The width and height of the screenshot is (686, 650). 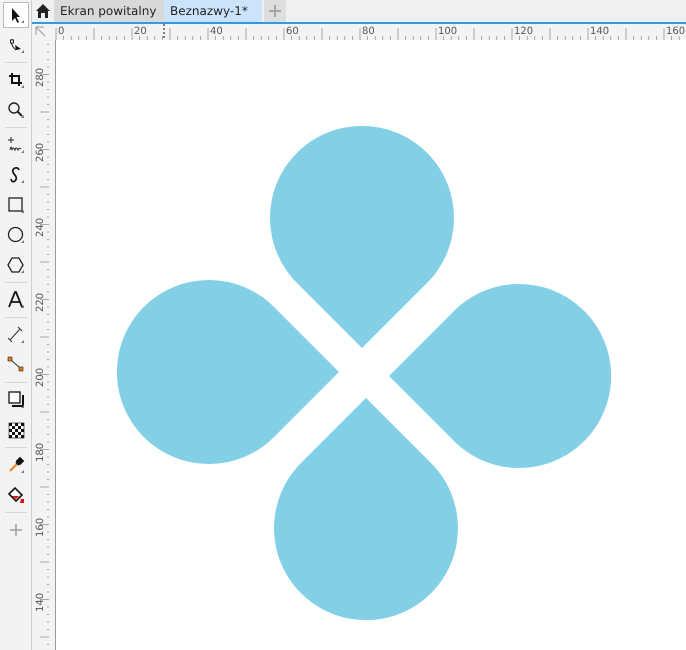 What do you see at coordinates (61, 31) in the screenshot?
I see `ruler-label: 0` at bounding box center [61, 31].